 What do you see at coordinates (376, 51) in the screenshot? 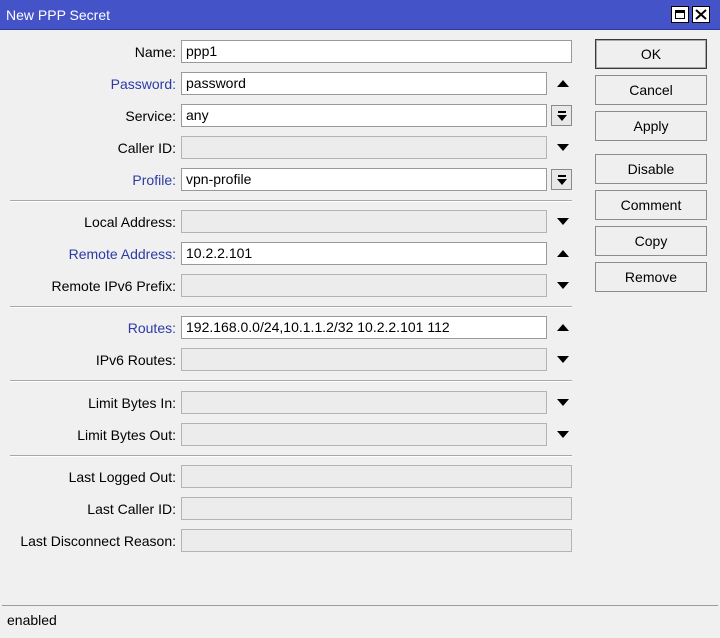
I see `name-field: ppp1` at bounding box center [376, 51].